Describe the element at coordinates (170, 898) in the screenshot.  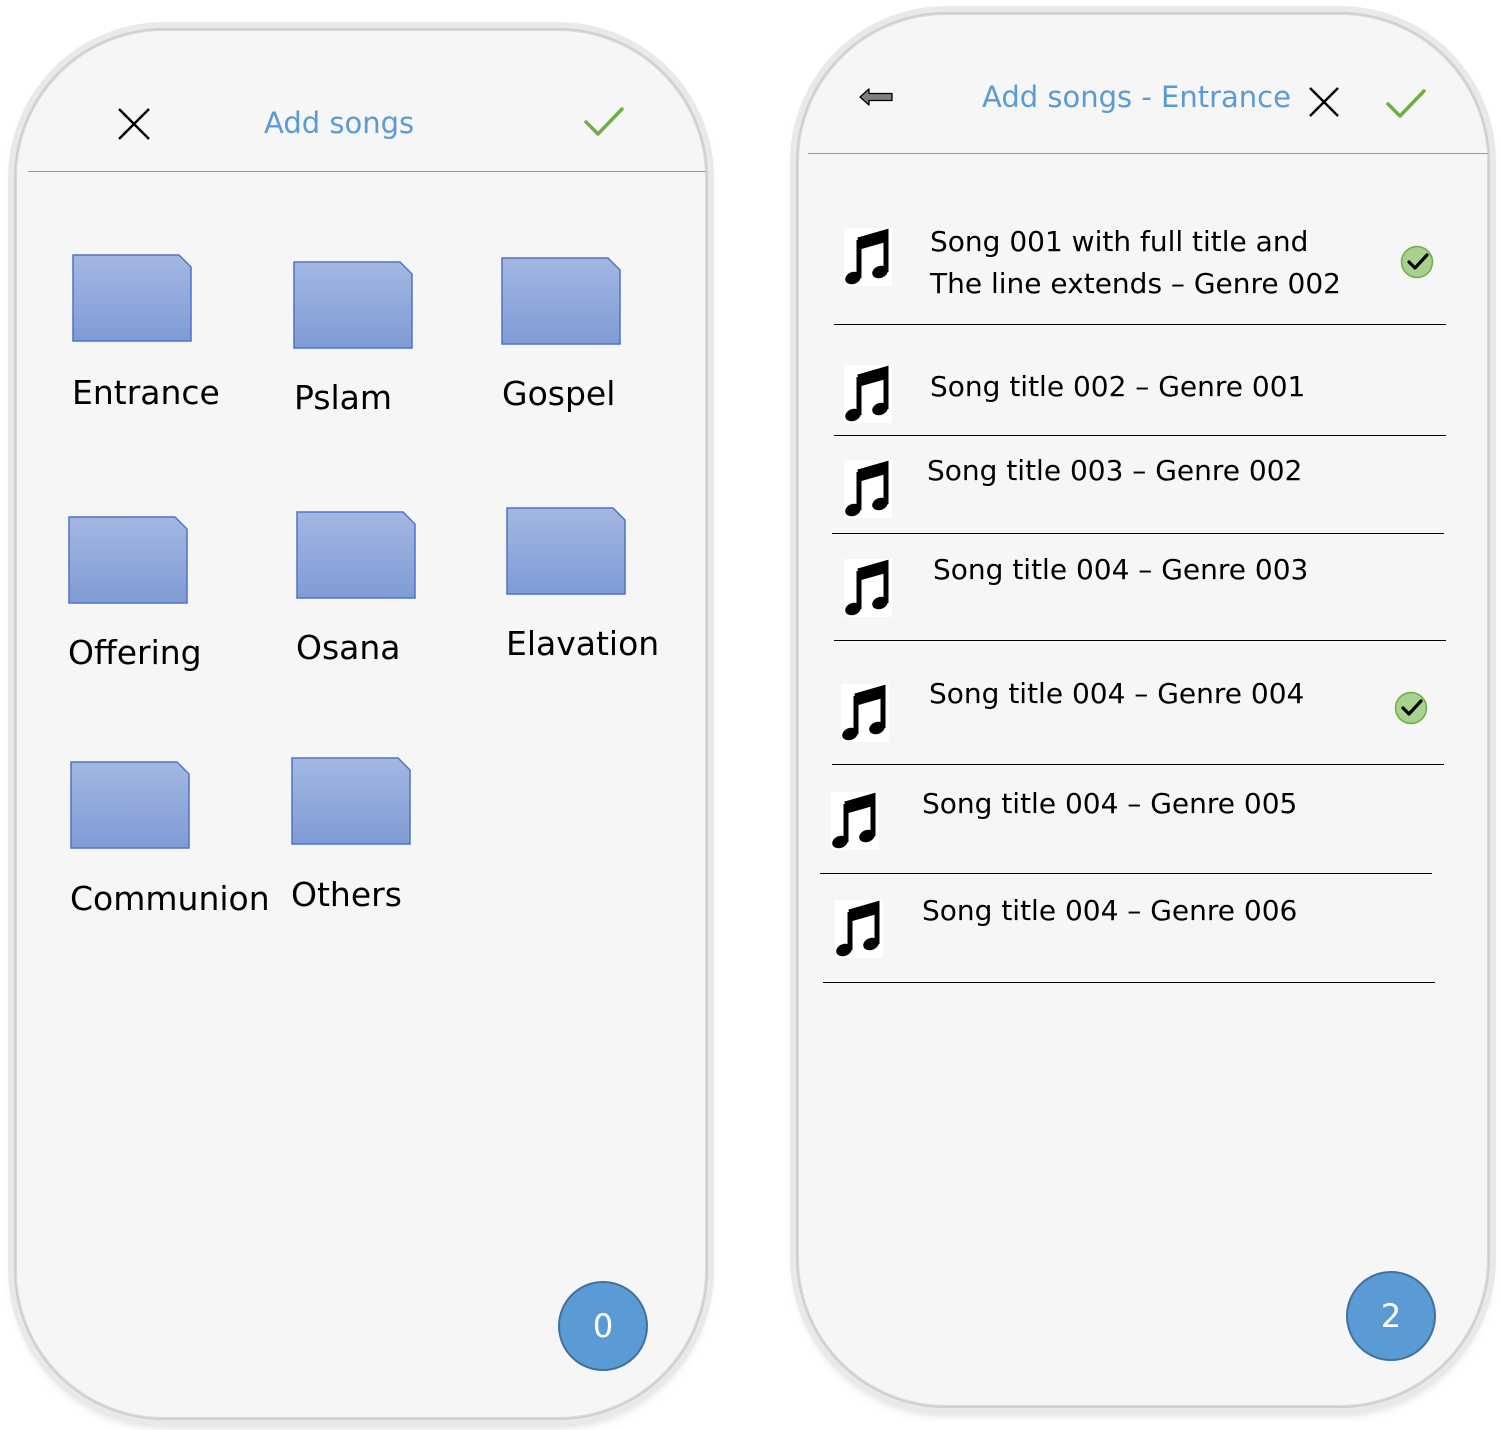
I see `category-label: Communion` at that location.